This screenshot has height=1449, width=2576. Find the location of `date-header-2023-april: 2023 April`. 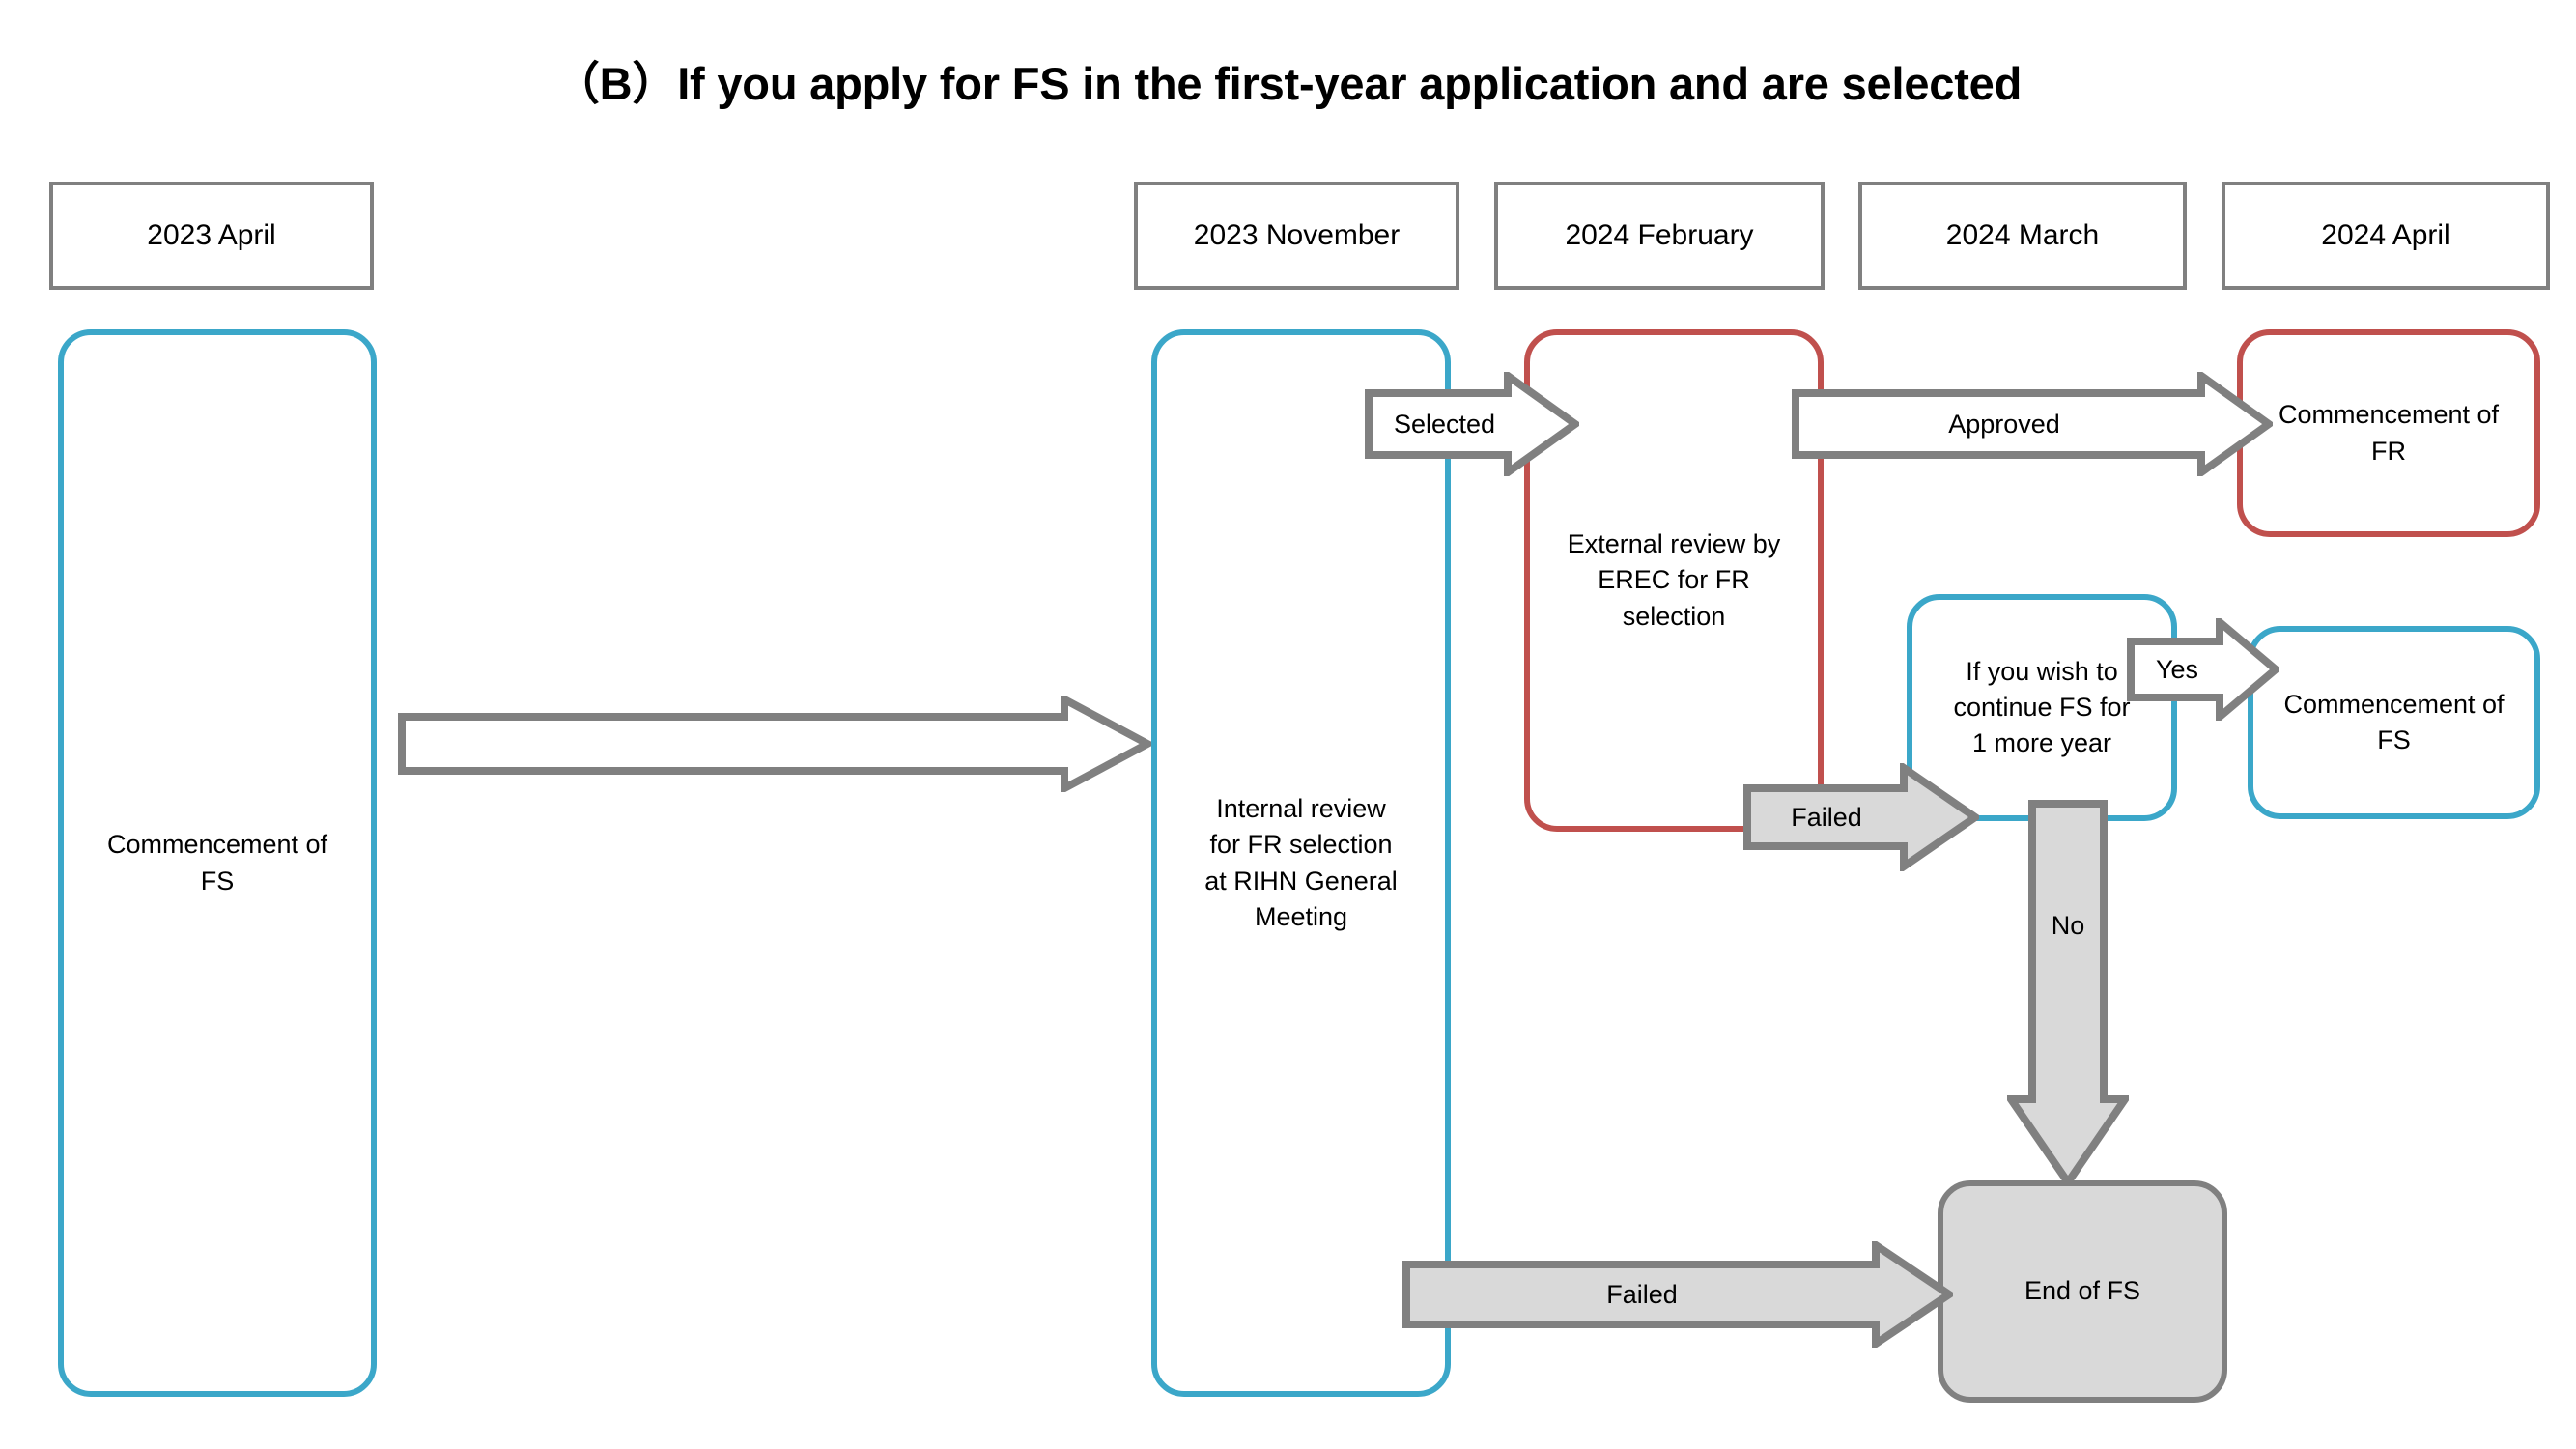

date-header-2023-april: 2023 April is located at coordinates (211, 236).